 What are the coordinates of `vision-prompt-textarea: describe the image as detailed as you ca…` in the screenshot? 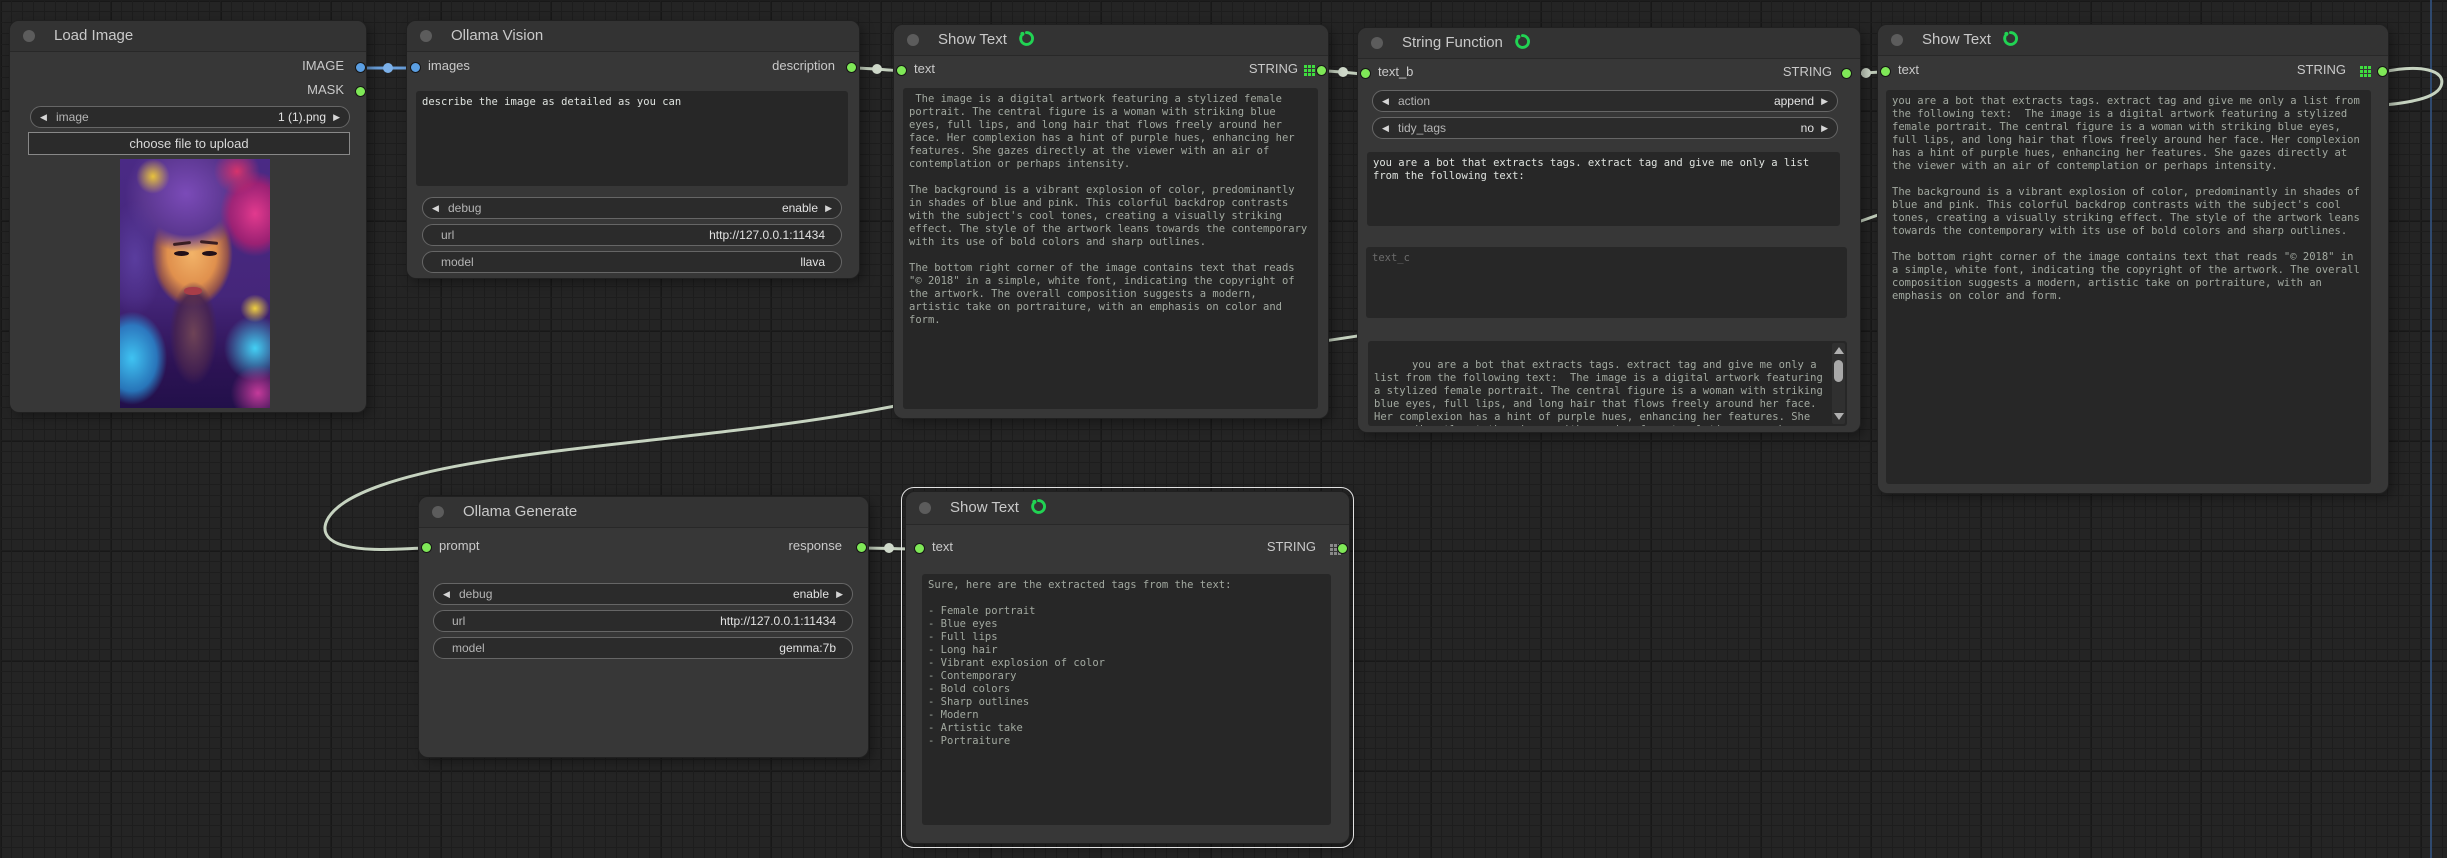 It's located at (632, 138).